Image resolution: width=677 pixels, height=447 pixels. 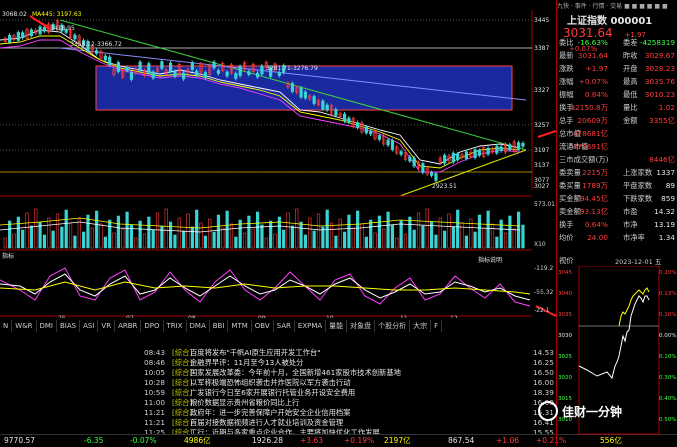 I want to click on indicator-tab: BBI, so click(x=219, y=326).